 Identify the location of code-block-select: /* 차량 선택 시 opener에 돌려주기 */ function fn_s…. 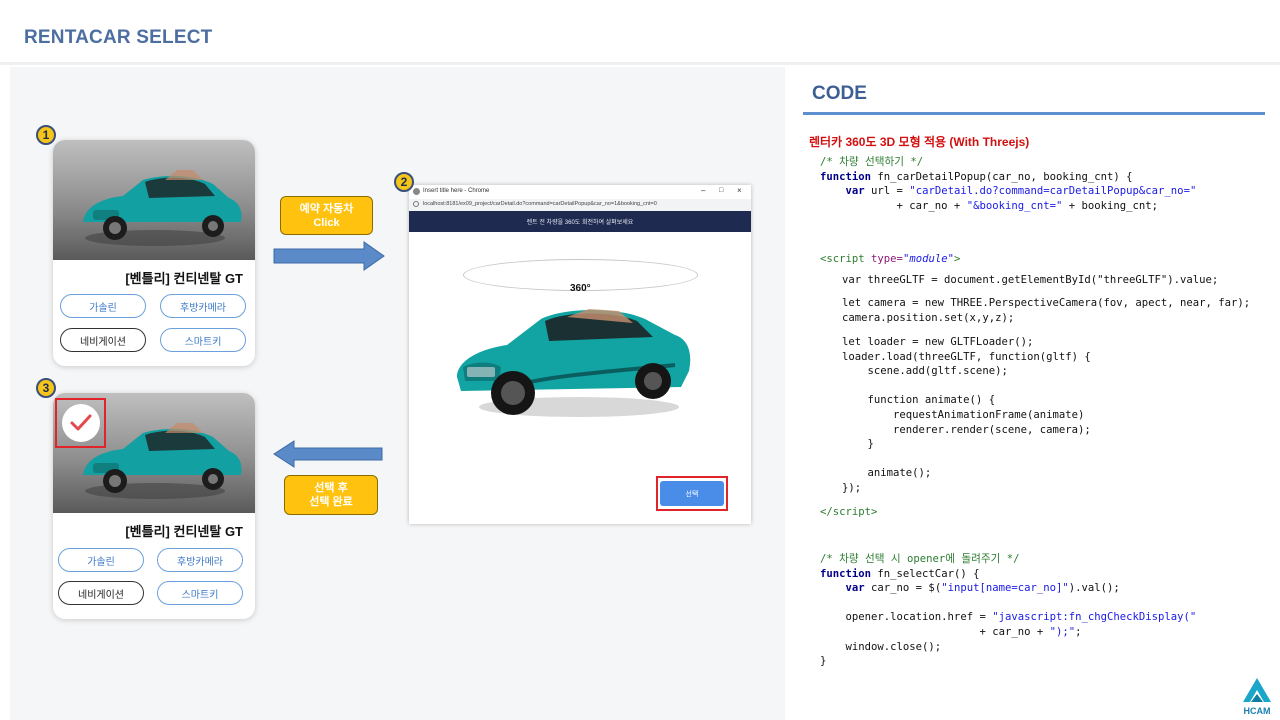
(1008, 610).